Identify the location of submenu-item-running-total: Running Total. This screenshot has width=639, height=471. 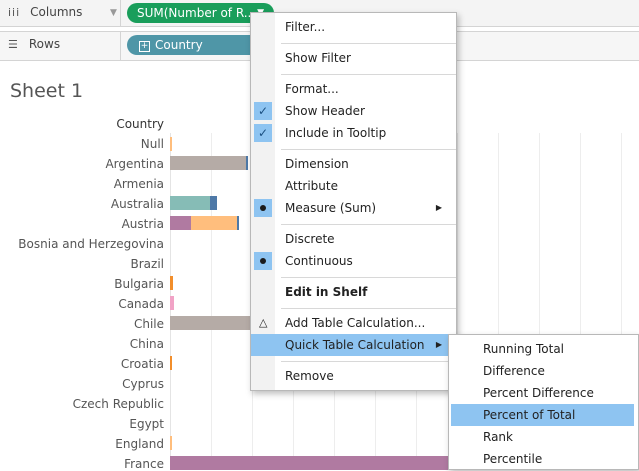
(542, 349).